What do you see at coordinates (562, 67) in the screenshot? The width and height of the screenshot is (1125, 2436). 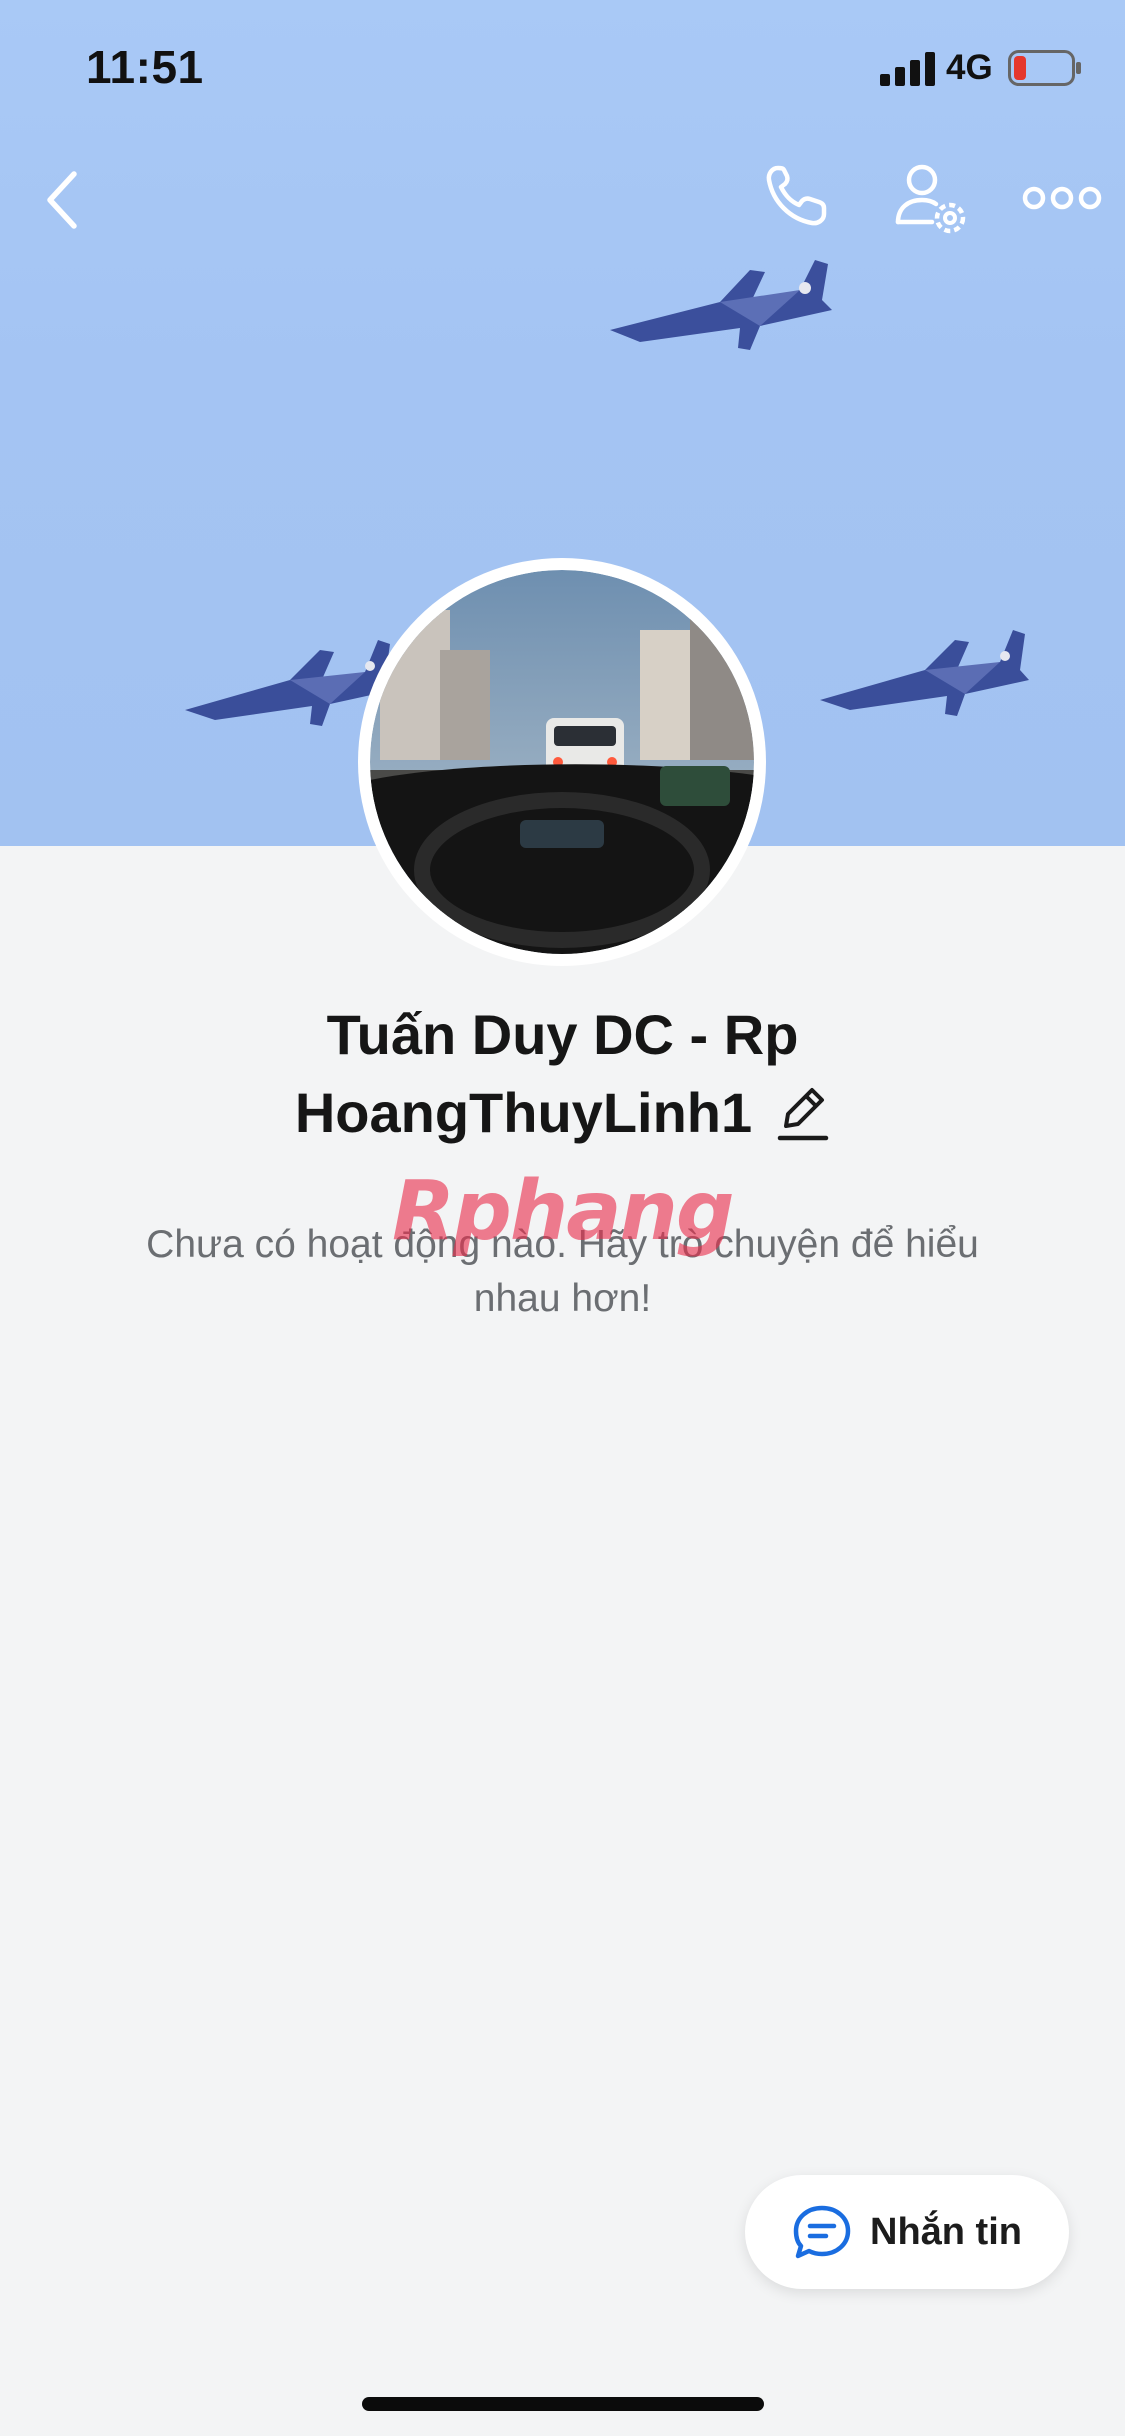 I see `status-bar: 11:51 4G` at bounding box center [562, 67].